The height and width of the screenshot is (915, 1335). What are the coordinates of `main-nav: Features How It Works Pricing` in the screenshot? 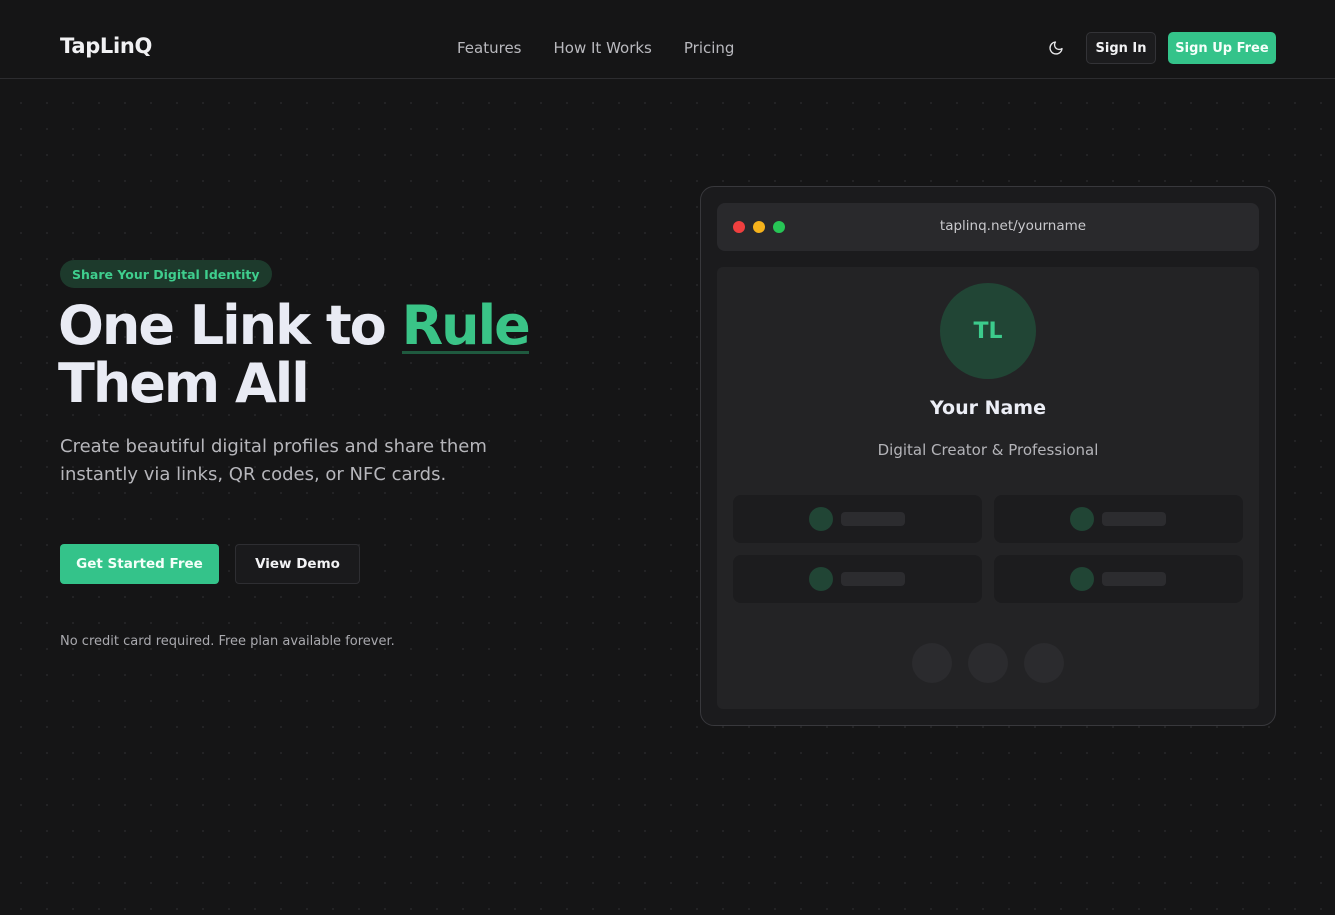 It's located at (611, 48).